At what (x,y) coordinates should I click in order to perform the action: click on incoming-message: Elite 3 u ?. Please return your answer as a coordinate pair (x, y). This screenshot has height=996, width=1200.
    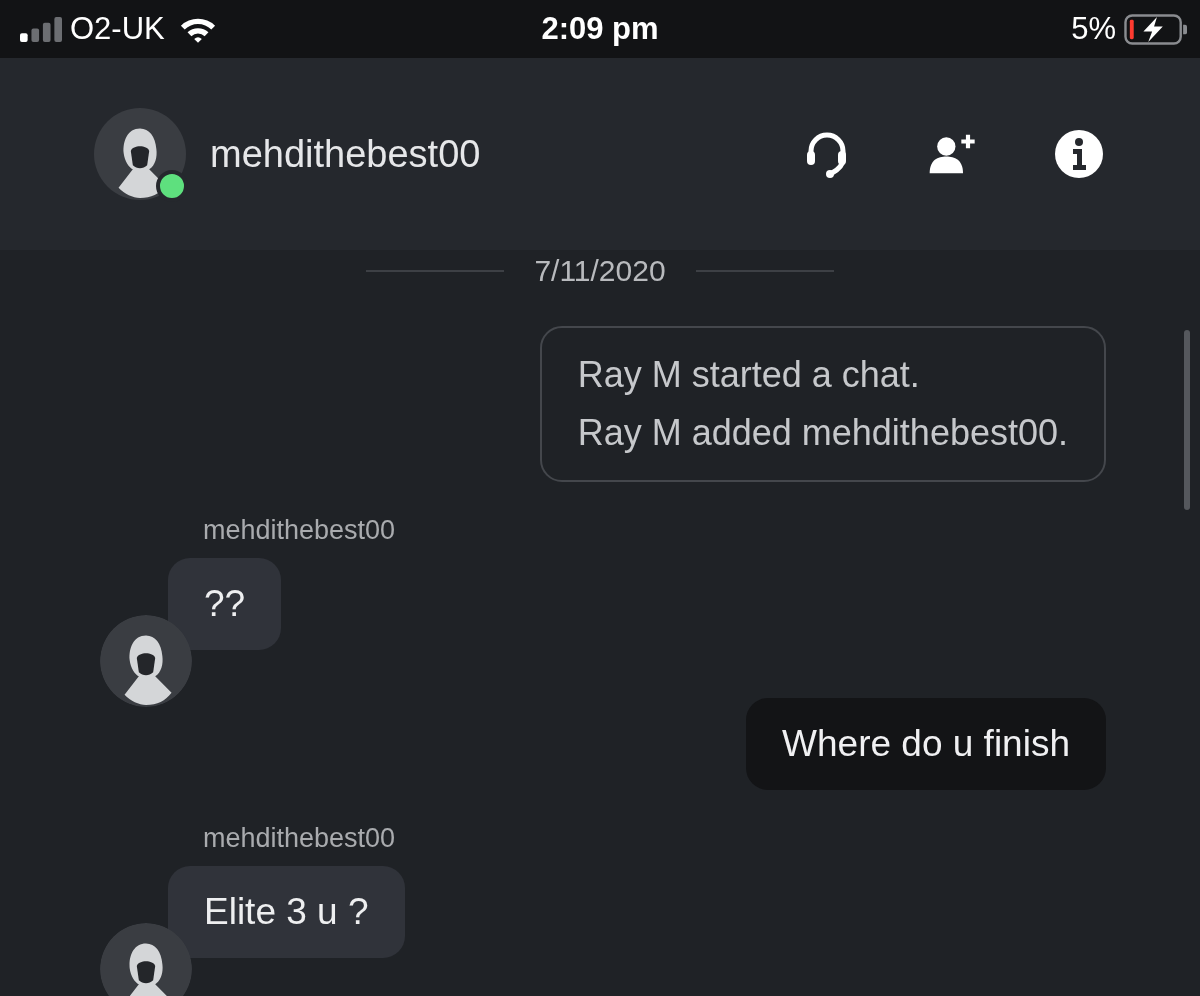
    Looking at the image, I should click on (286, 912).